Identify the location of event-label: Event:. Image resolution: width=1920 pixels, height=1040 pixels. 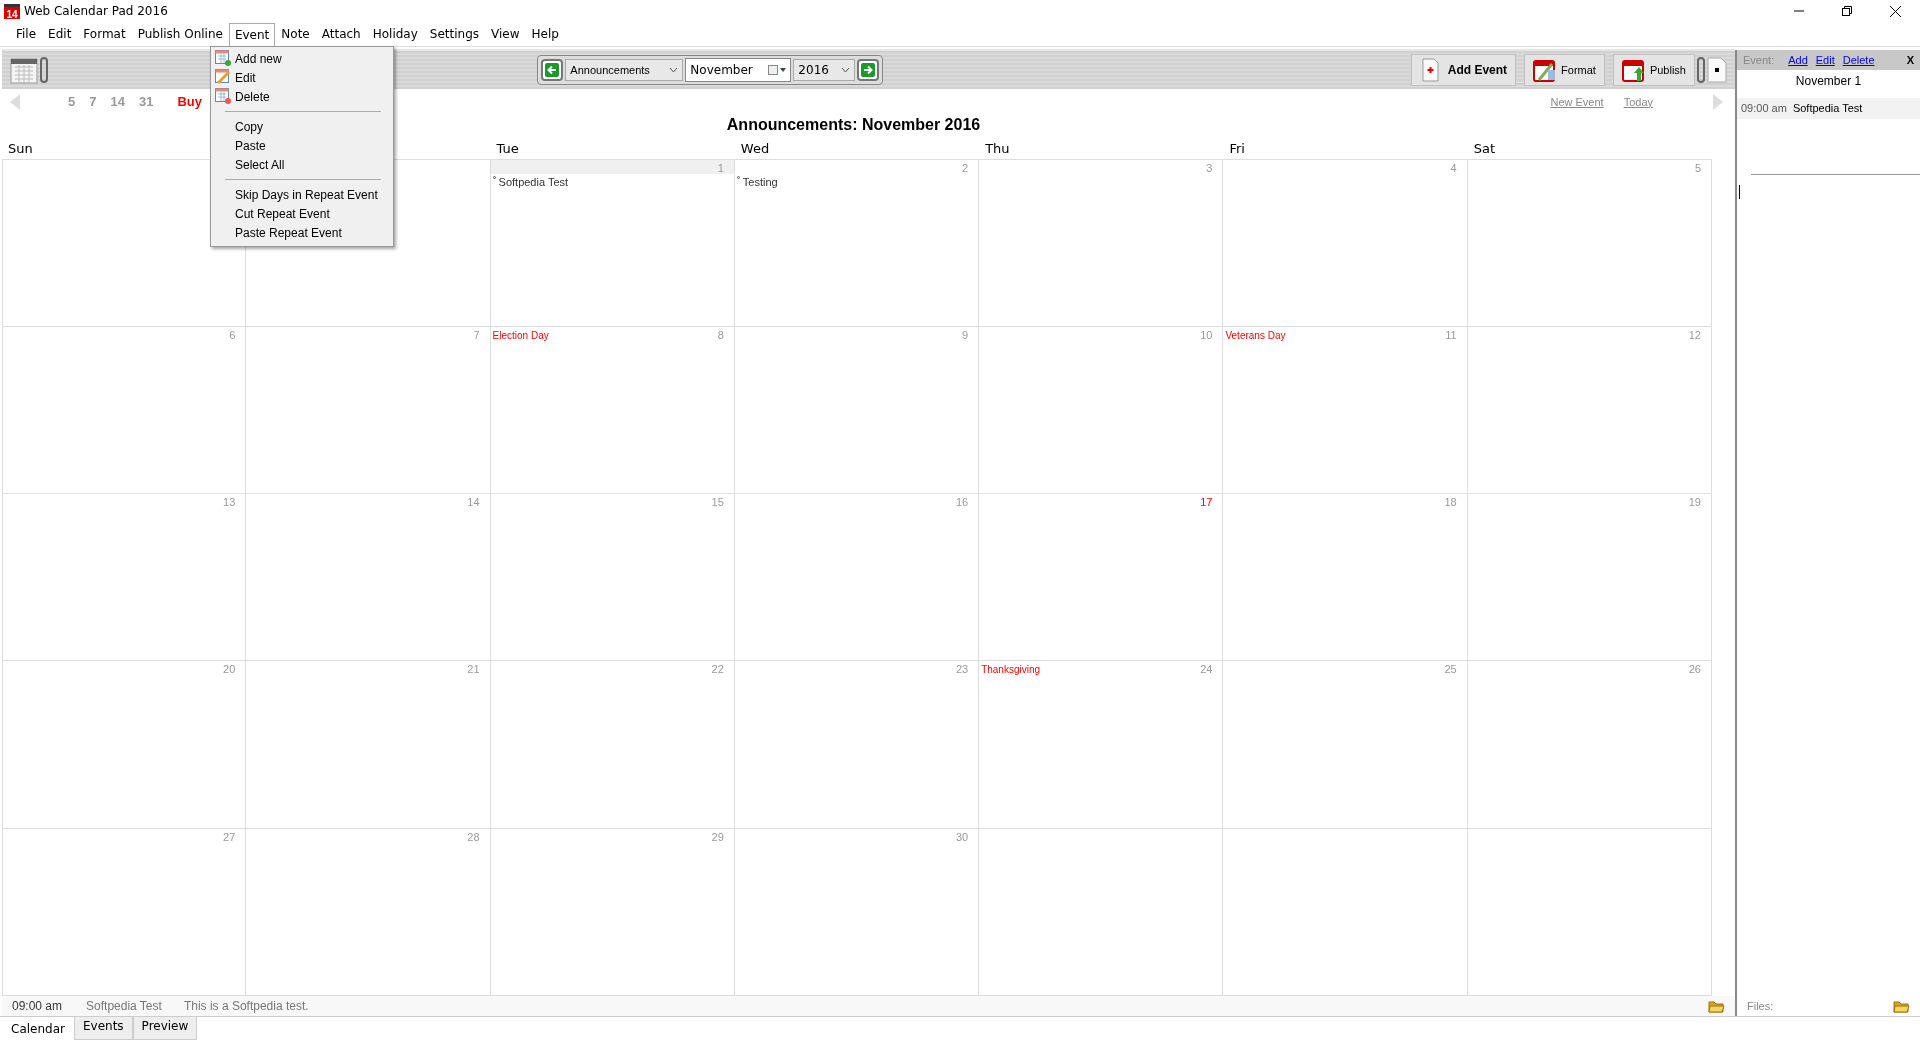
(1759, 60).